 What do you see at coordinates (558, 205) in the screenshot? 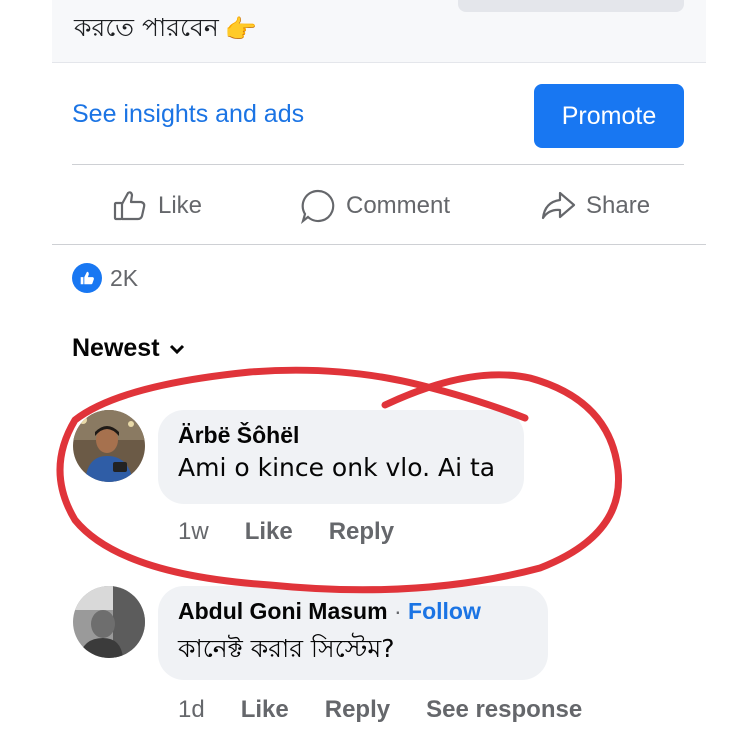
I see `share-arrow-icon` at bounding box center [558, 205].